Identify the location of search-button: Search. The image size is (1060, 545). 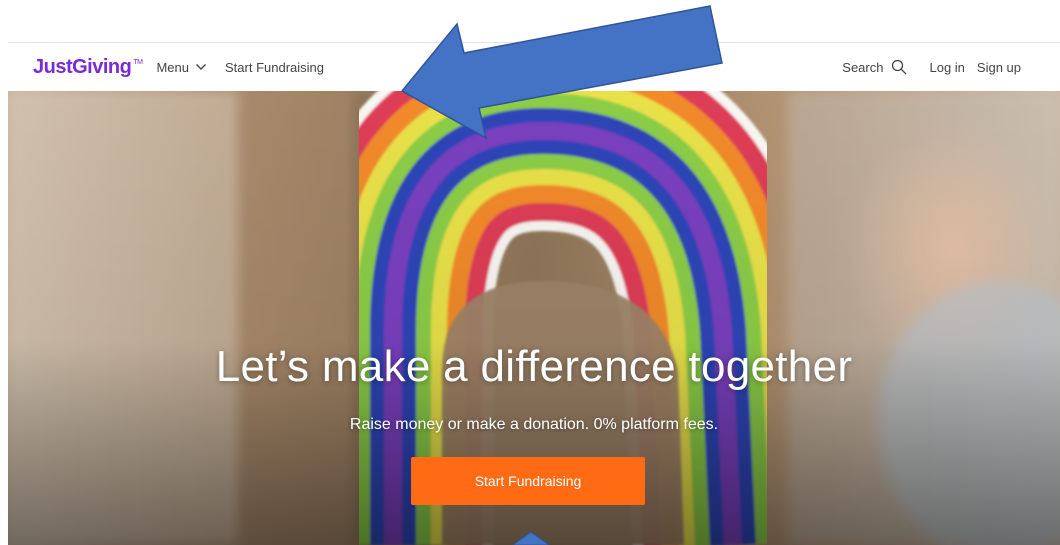
(874, 67).